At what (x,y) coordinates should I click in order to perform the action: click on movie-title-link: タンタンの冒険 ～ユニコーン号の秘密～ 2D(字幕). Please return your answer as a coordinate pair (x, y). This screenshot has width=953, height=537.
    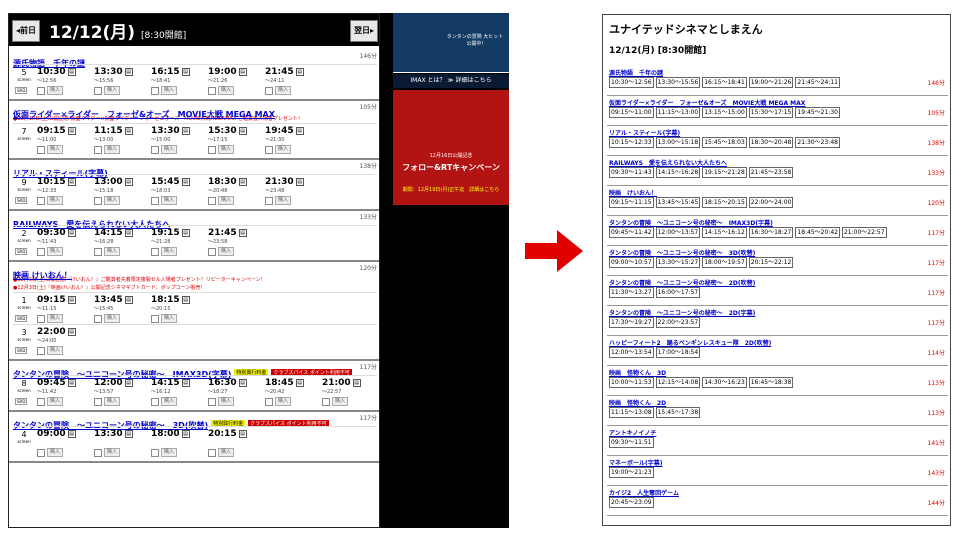
    Looking at the image, I should click on (682, 312).